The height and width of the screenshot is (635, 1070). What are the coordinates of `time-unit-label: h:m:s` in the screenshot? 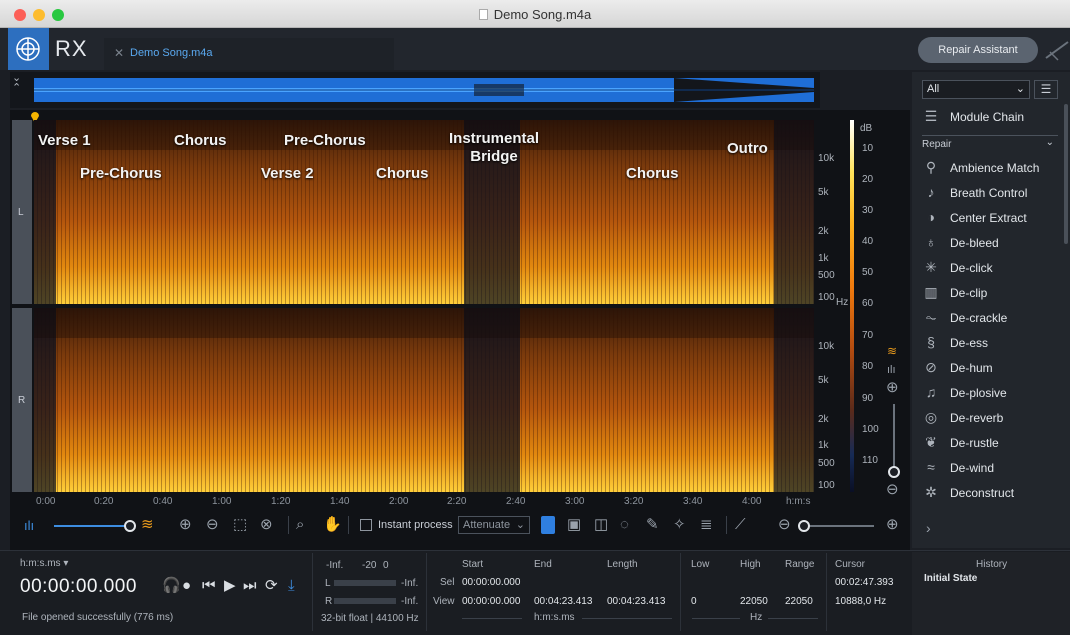 It's located at (798, 501).